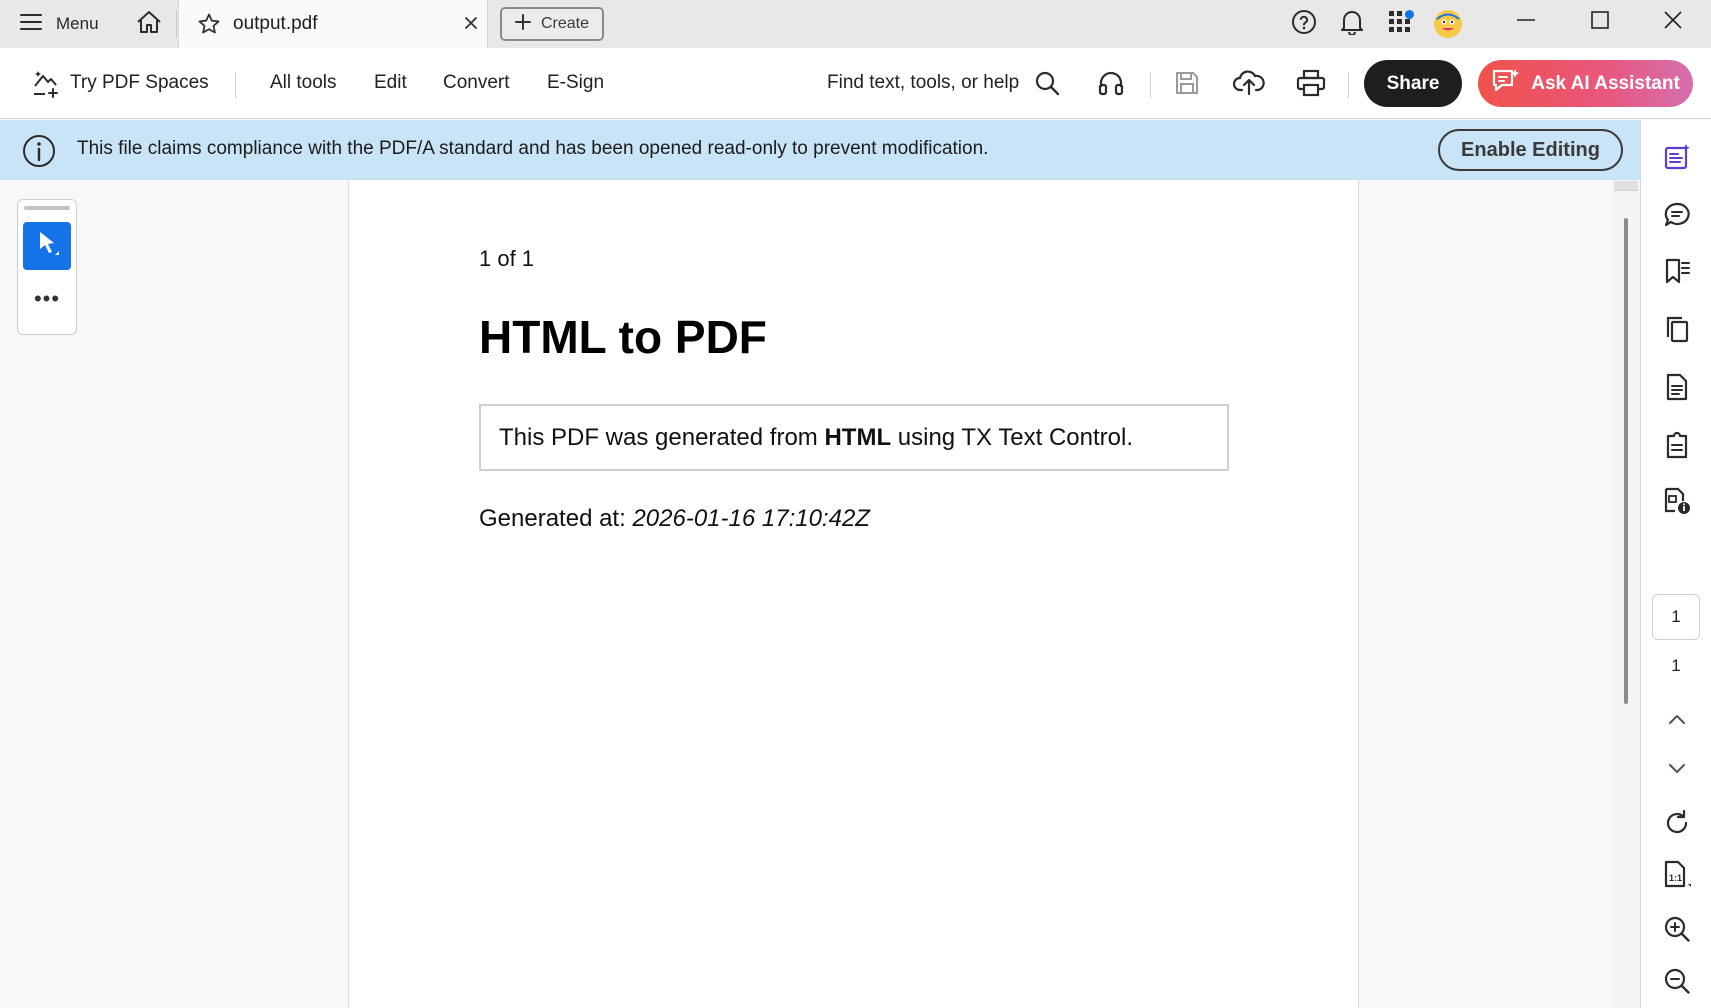 This screenshot has width=1711, height=1008. Describe the element at coordinates (1677, 929) in the screenshot. I see `zoom-in-icon` at that location.